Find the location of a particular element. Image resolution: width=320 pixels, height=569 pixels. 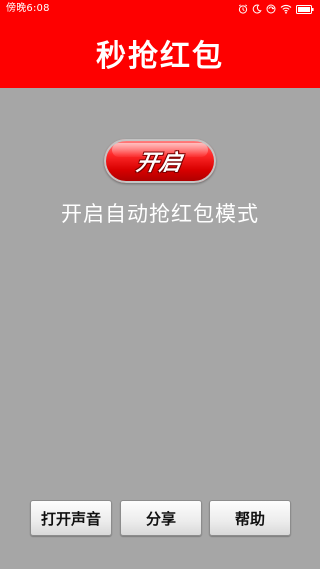

share-button: 分享 is located at coordinates (161, 518).